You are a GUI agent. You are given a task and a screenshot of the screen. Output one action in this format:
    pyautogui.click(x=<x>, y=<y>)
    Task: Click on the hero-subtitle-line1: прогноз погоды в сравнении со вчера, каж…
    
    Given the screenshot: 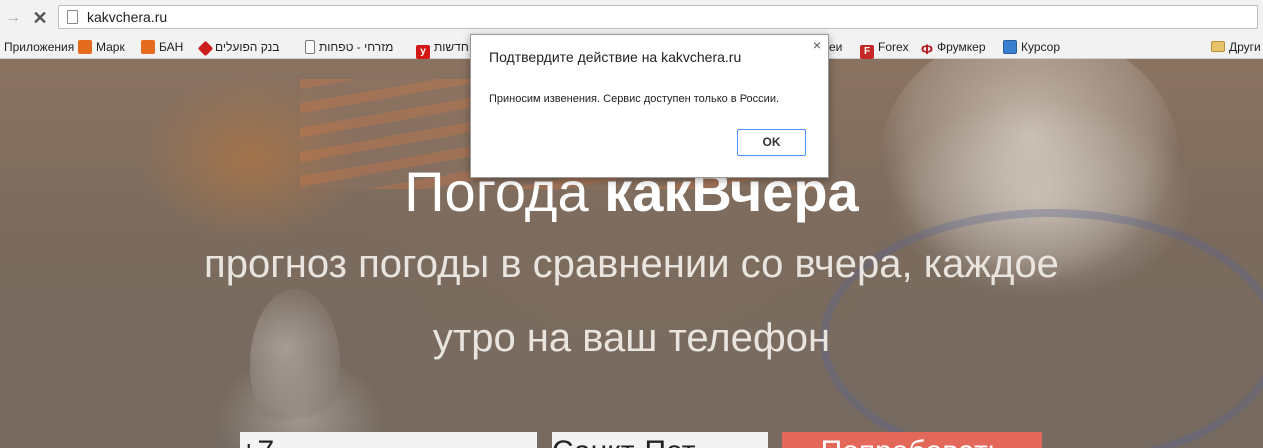 What is the action you would take?
    pyautogui.click(x=631, y=264)
    